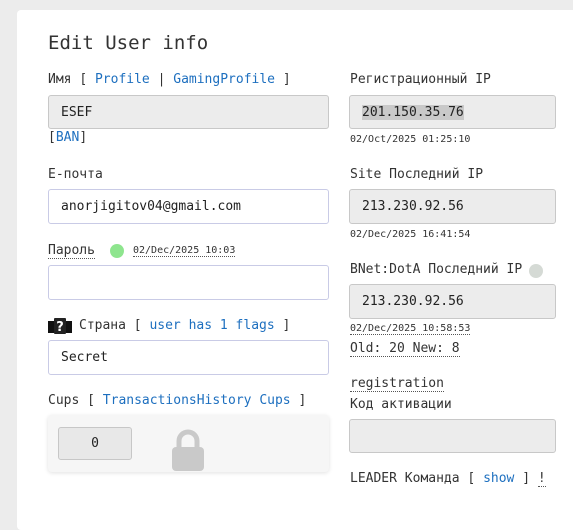 The image size is (573, 530). I want to click on registration-wrap: registration, so click(397, 384).